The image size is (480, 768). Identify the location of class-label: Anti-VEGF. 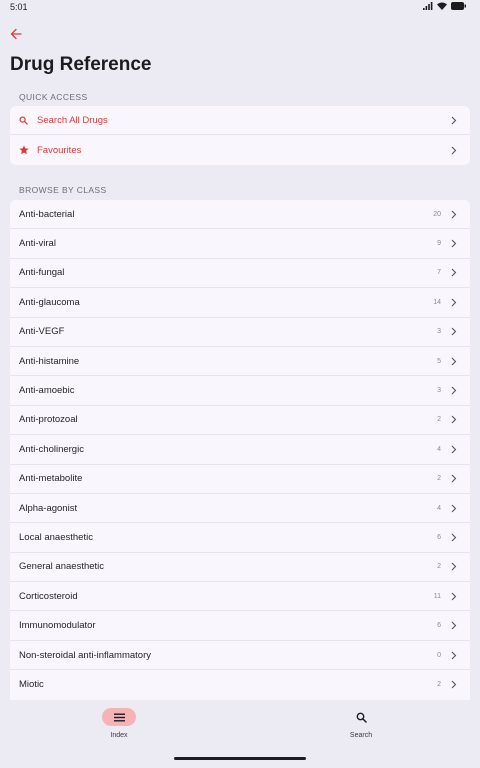
(42, 332).